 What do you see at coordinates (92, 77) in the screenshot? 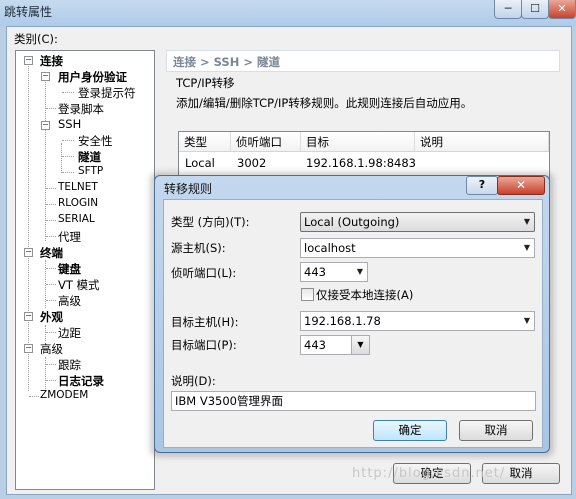
I see `tree-item-auth: 用户身份验证` at bounding box center [92, 77].